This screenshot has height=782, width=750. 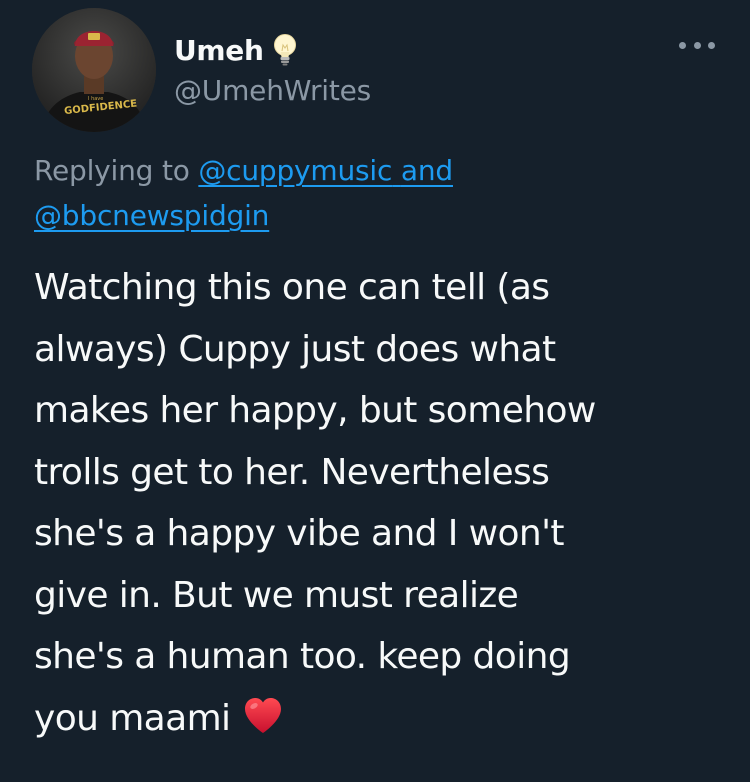 What do you see at coordinates (325, 170) in the screenshot?
I see `mention-link-cuppymusic: @cuppymusic and` at bounding box center [325, 170].